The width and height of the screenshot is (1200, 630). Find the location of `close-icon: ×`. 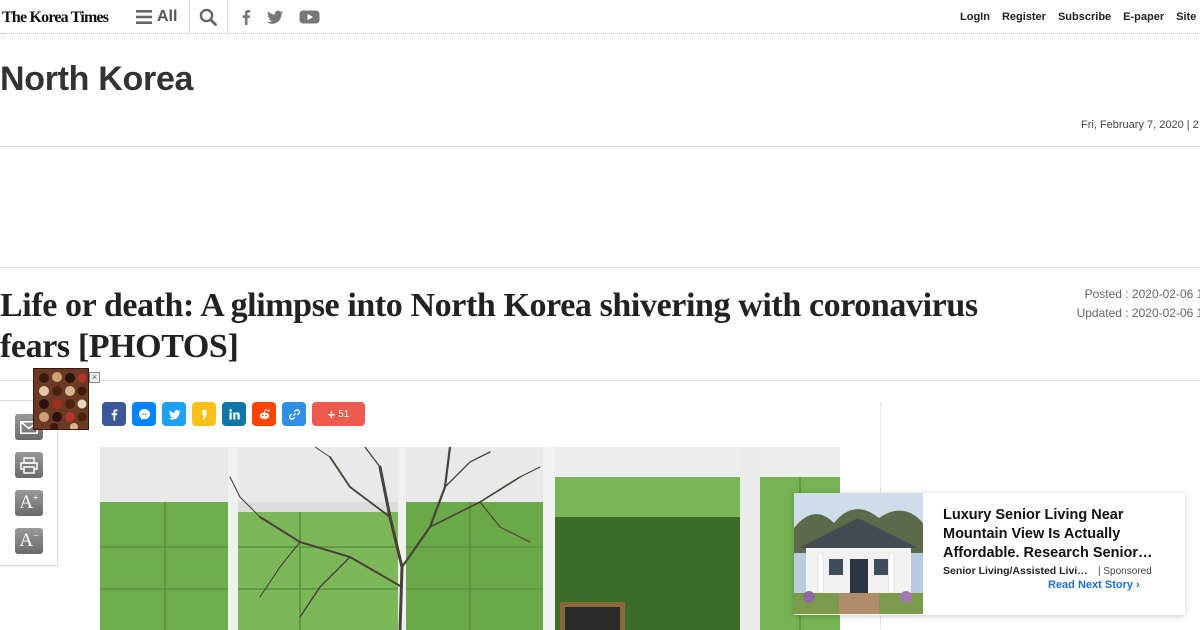

close-icon: × is located at coordinates (94, 377).